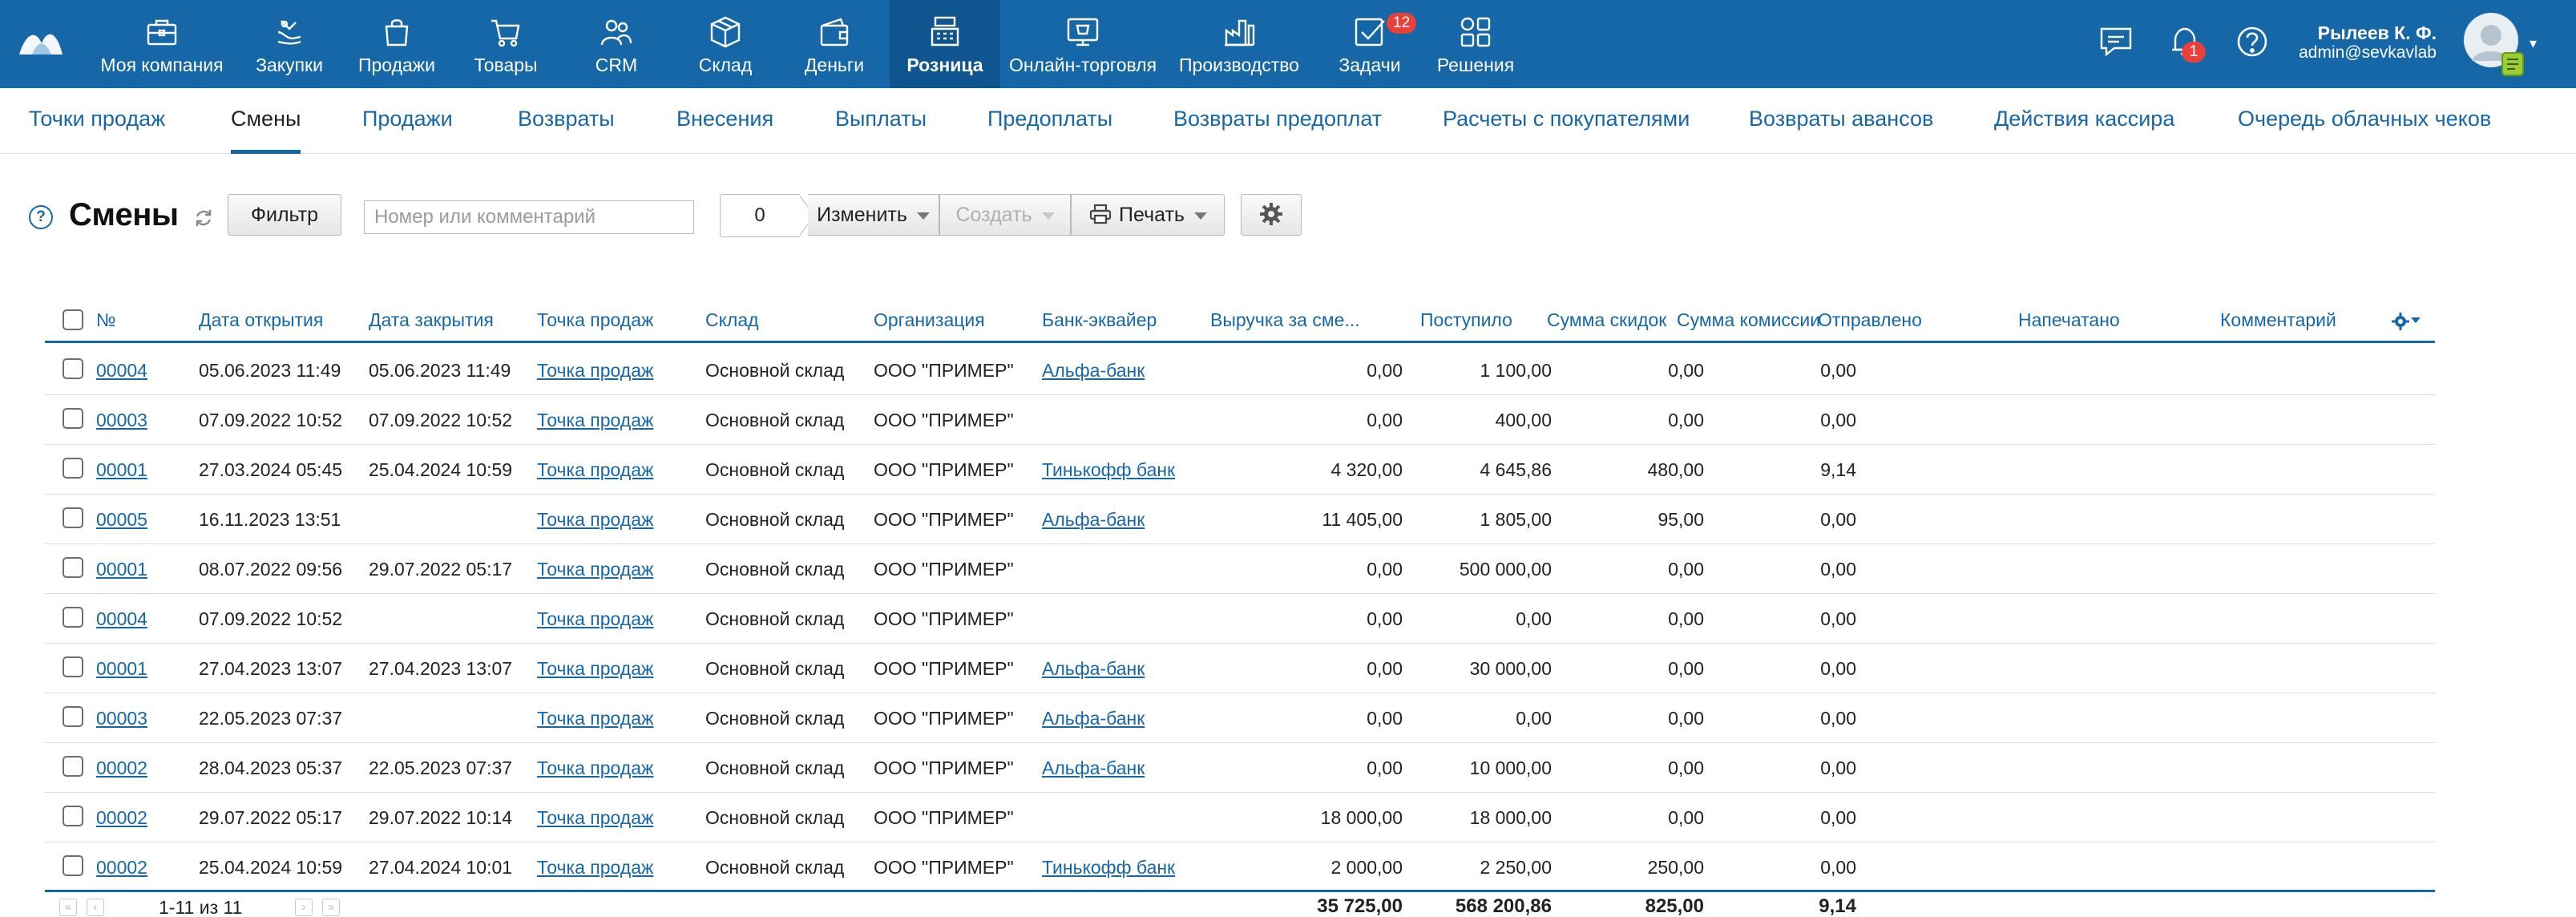  What do you see at coordinates (41, 40) in the screenshot?
I see `logo-icon` at bounding box center [41, 40].